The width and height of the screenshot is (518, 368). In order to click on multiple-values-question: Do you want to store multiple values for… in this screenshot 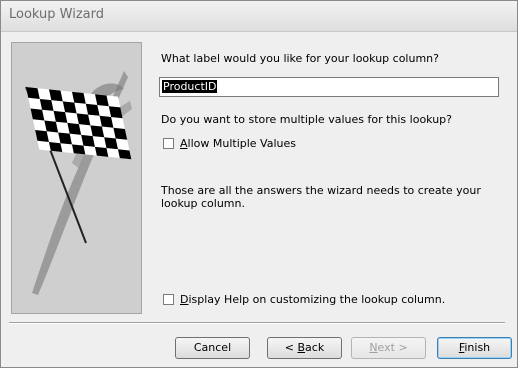, I will do `click(307, 119)`.